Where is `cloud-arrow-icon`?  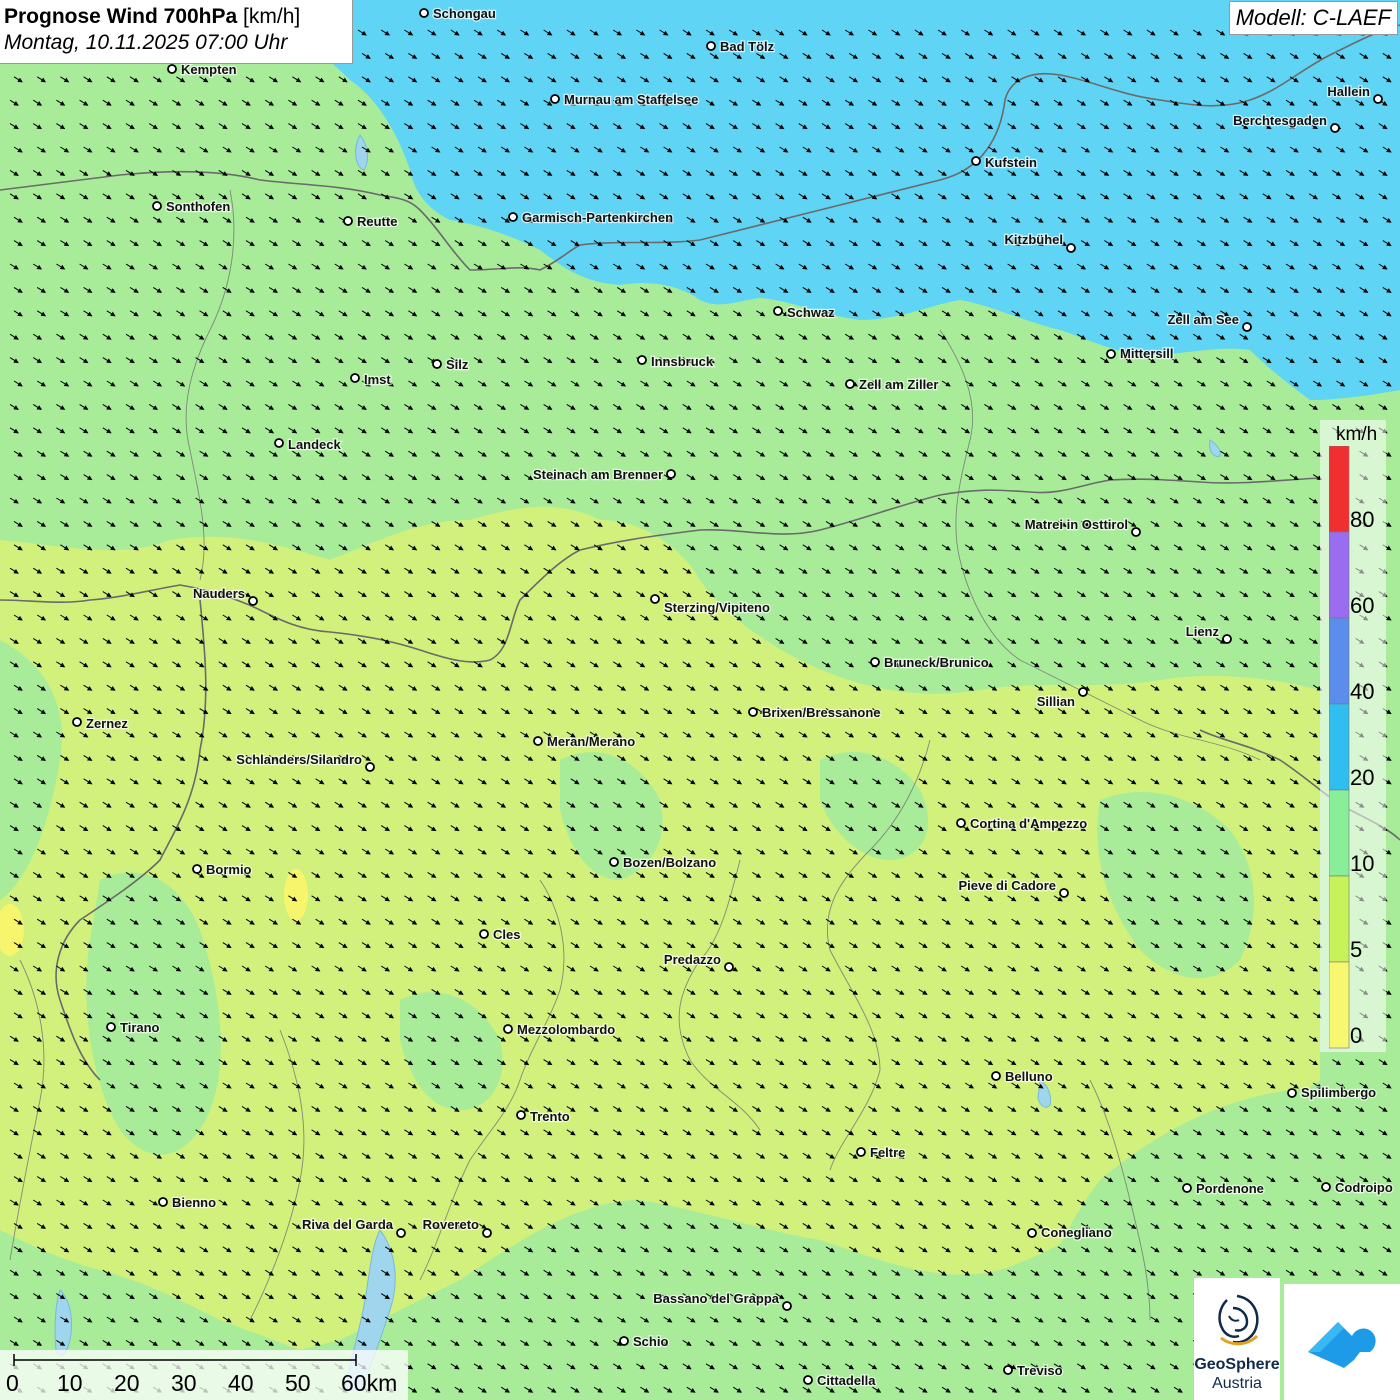
cloud-arrow-icon is located at coordinates (1342, 1345).